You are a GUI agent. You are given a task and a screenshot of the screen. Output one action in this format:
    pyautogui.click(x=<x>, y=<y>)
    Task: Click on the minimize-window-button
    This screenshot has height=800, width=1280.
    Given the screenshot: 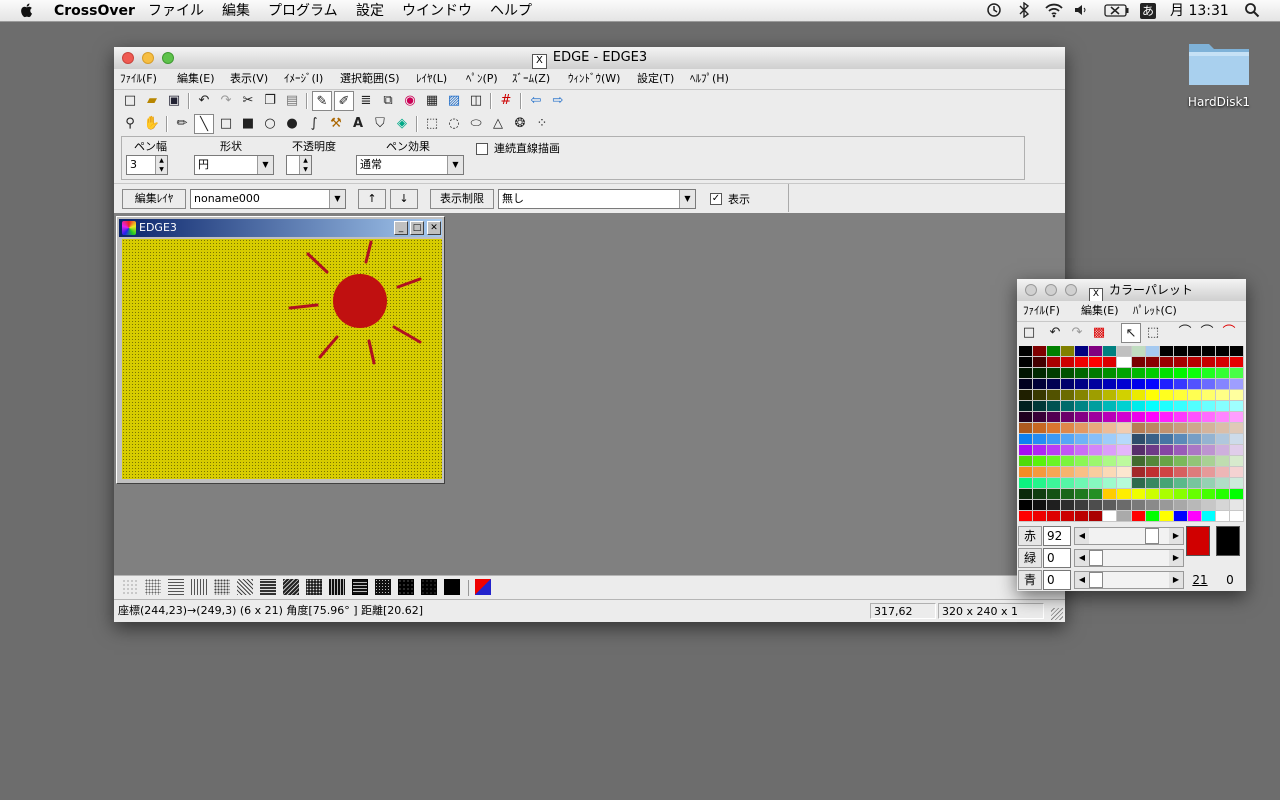 What is the action you would take?
    pyautogui.click(x=1051, y=290)
    